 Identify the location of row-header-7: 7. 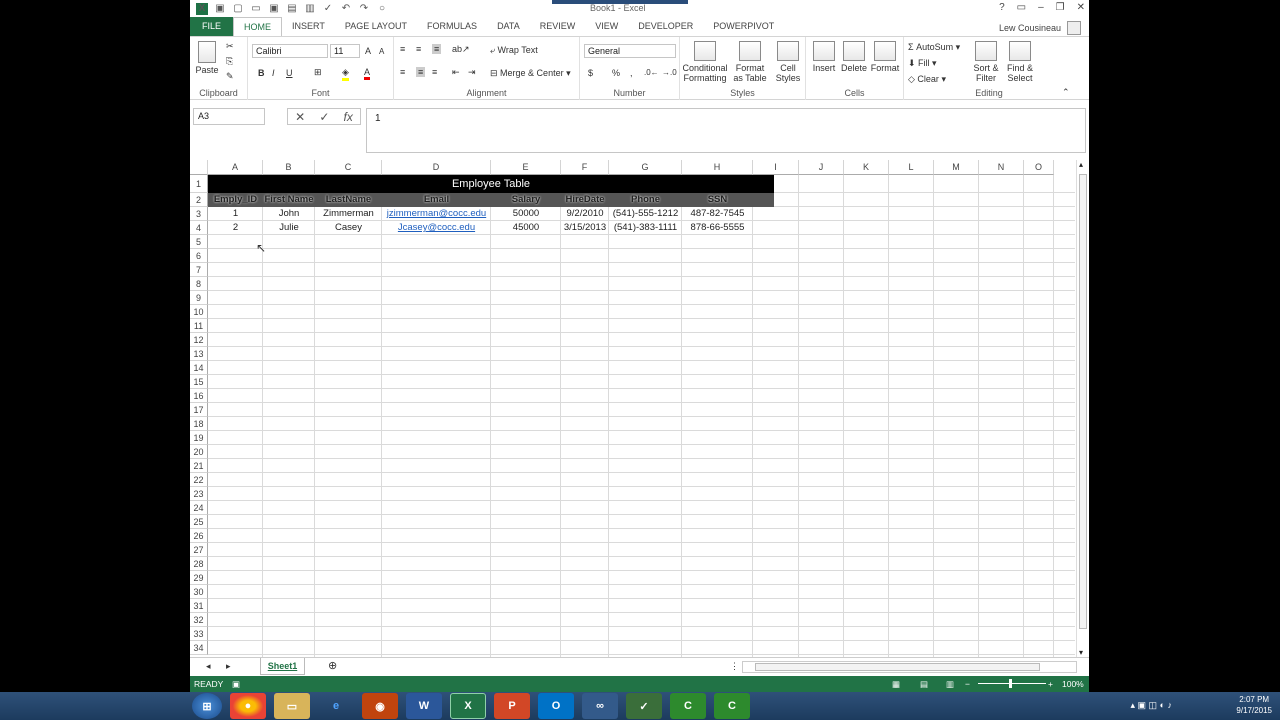
(199, 270).